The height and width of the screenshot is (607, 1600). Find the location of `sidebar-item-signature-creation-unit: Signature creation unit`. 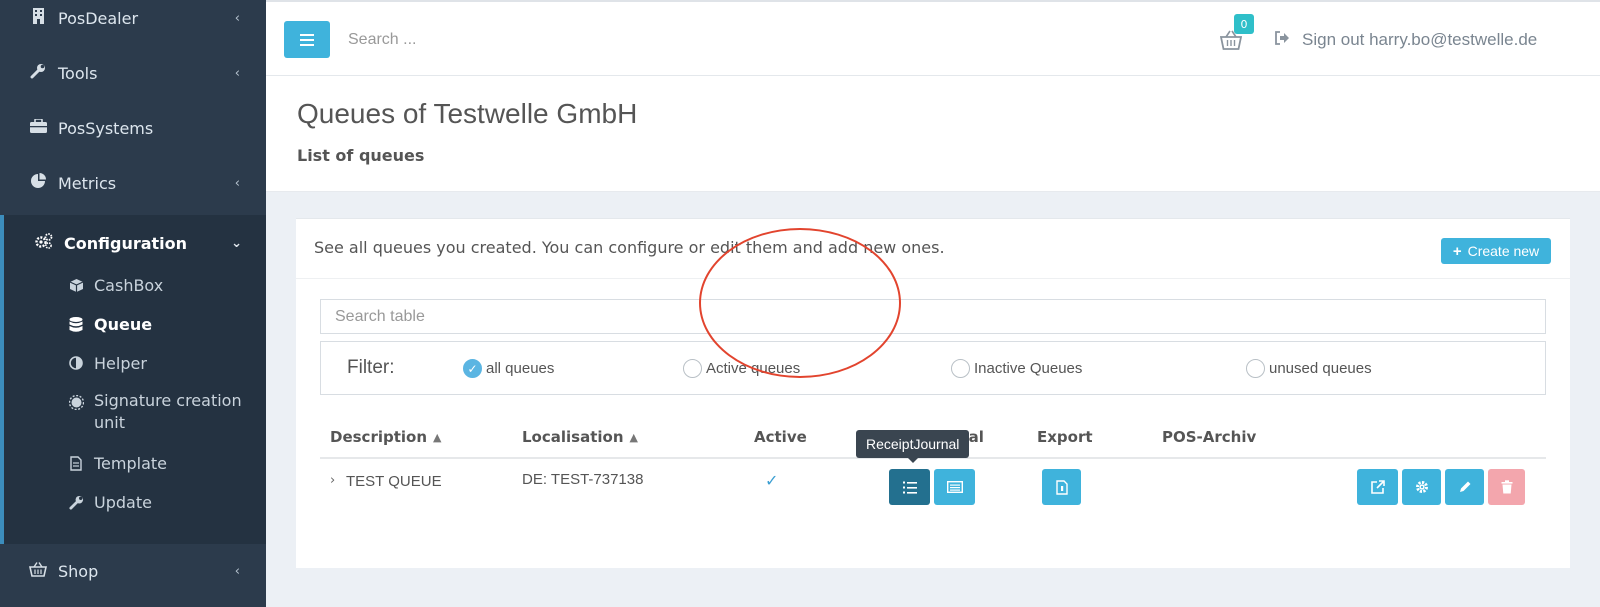

sidebar-item-signature-creation-unit: Signature creation unit is located at coordinates (135, 412).